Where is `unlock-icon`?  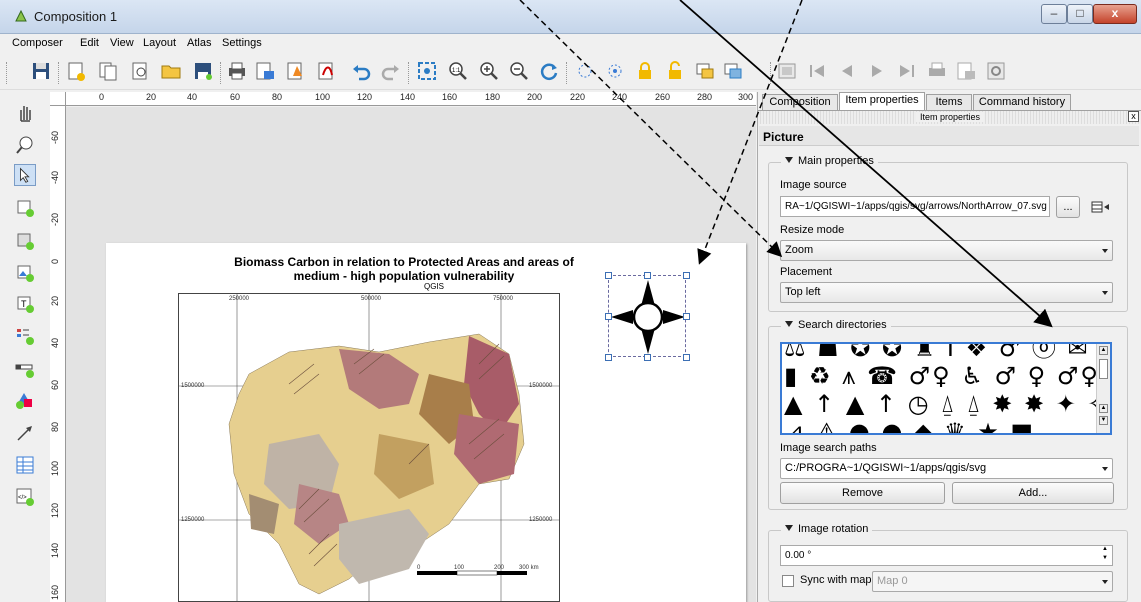
unlock-icon is located at coordinates (675, 71).